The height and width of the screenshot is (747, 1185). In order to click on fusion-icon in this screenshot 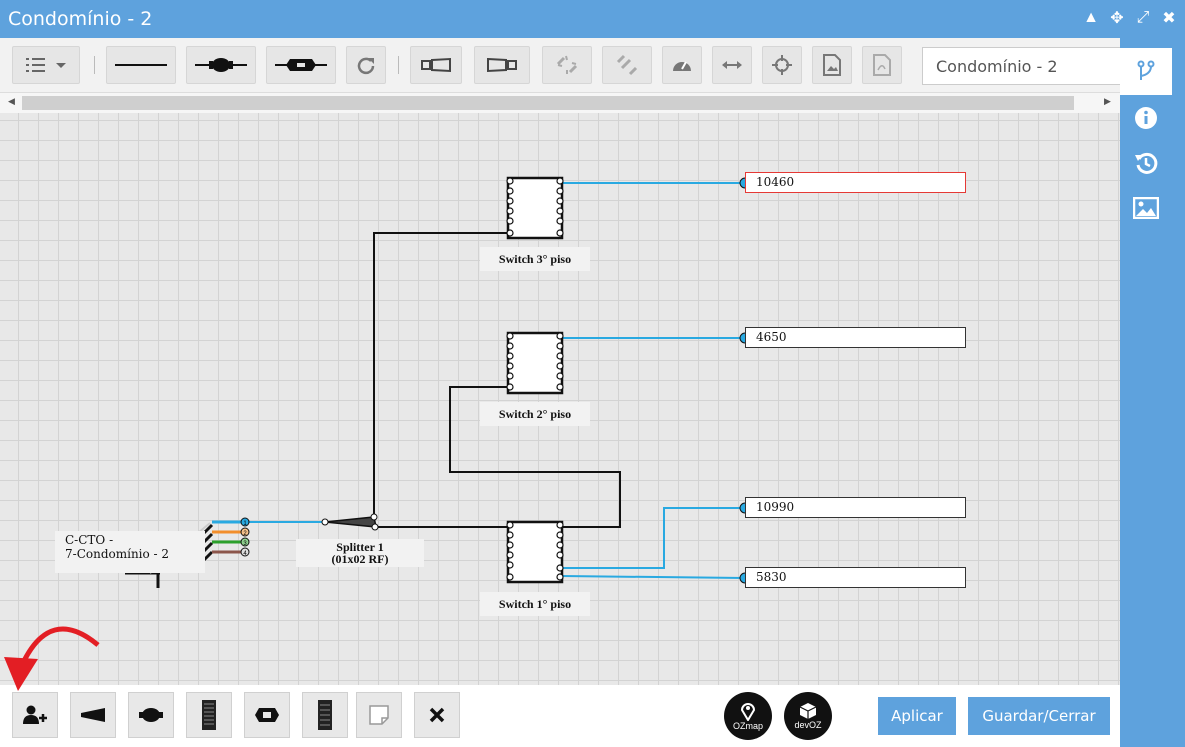, I will do `click(221, 65)`.